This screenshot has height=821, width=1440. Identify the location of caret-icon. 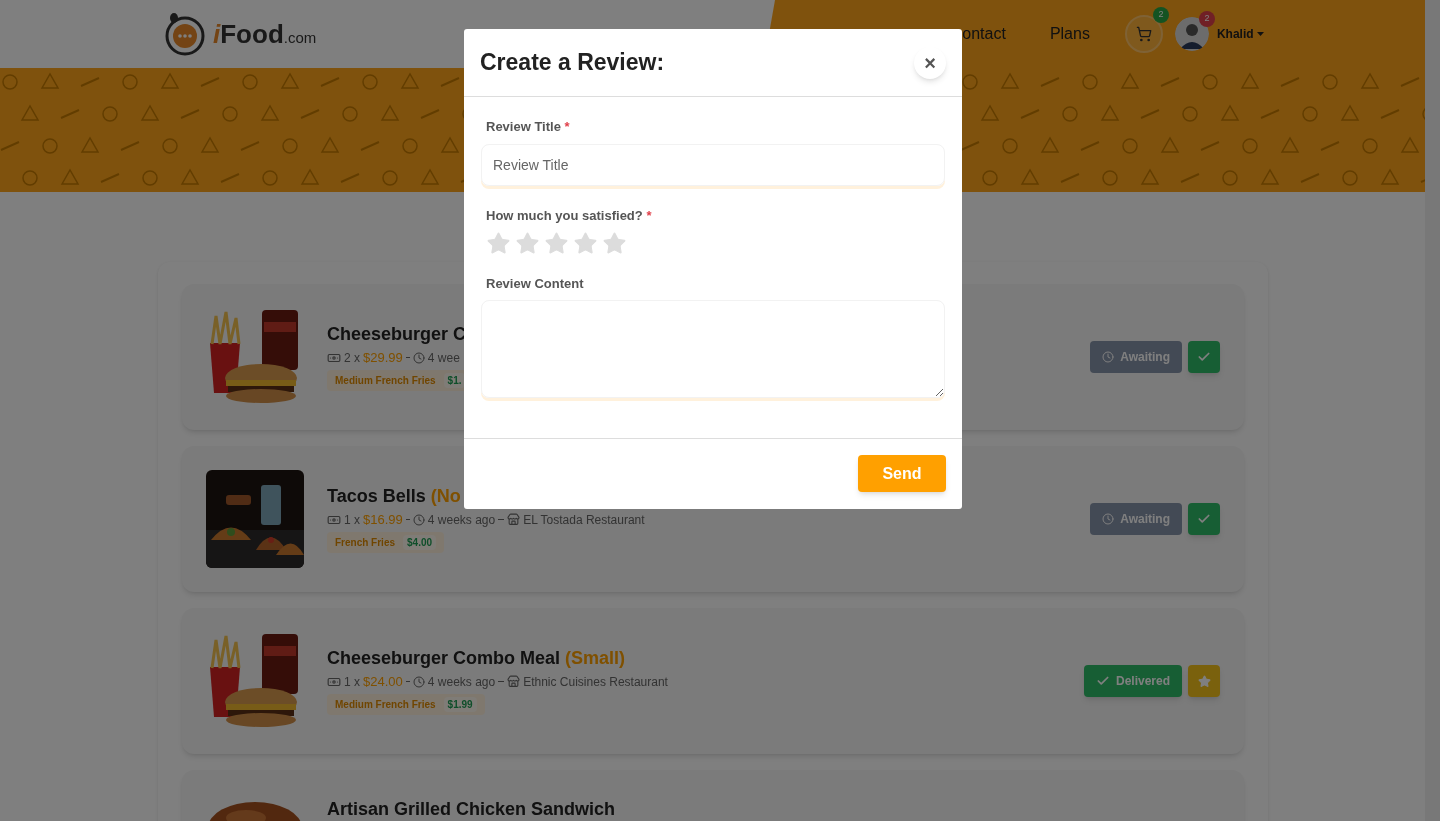
(1260, 34).